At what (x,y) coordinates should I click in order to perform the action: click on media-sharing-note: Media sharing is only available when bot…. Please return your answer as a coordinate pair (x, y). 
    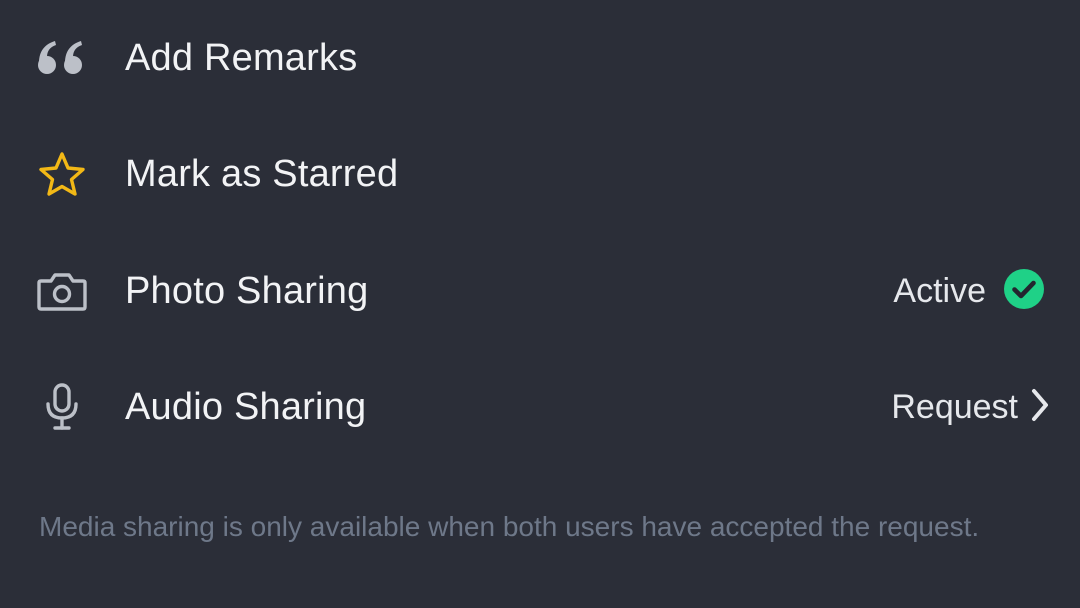
    Looking at the image, I should click on (509, 526).